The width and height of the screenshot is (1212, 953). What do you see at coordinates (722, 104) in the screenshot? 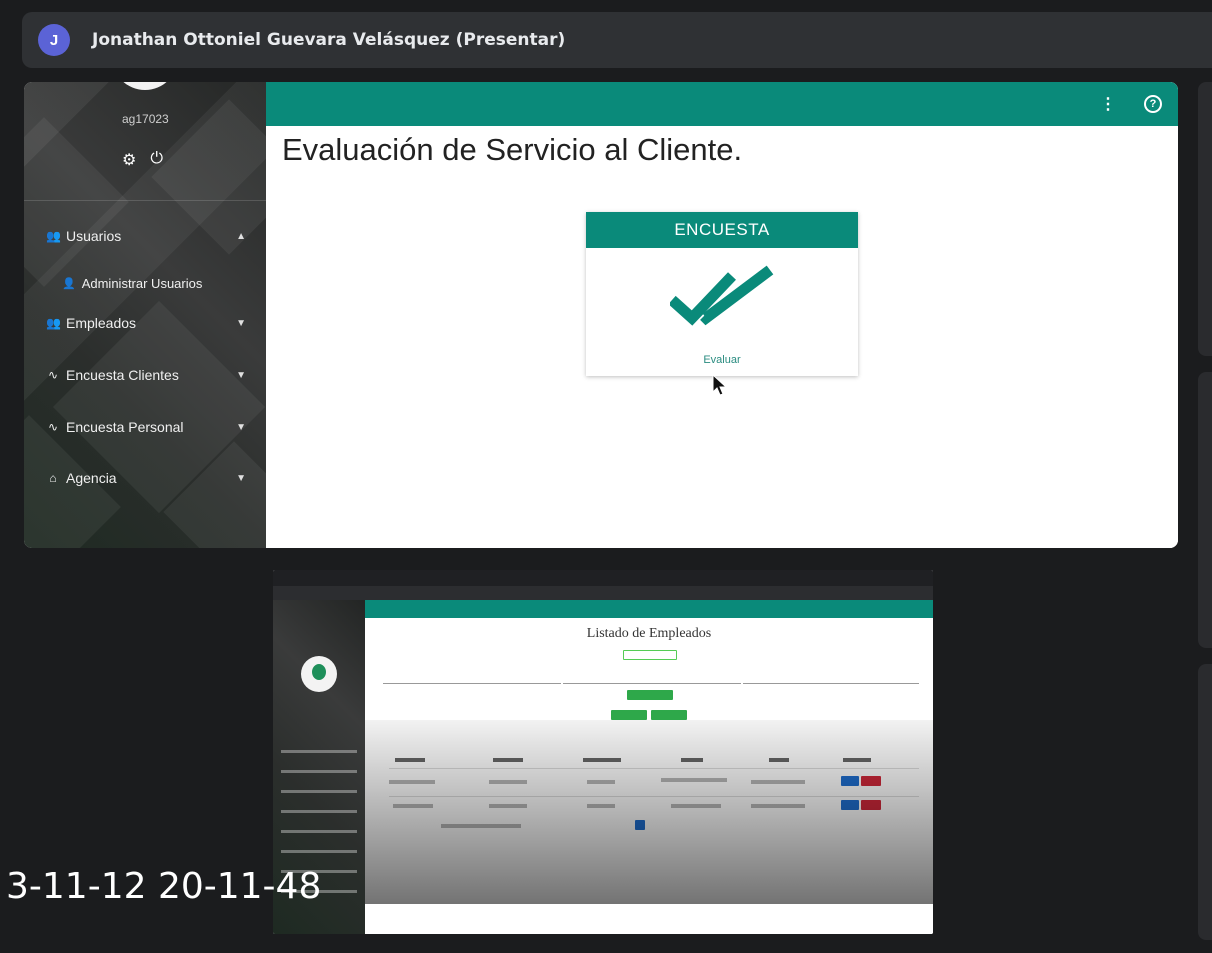
I see `app-toolbar: ⋮ ?` at bounding box center [722, 104].